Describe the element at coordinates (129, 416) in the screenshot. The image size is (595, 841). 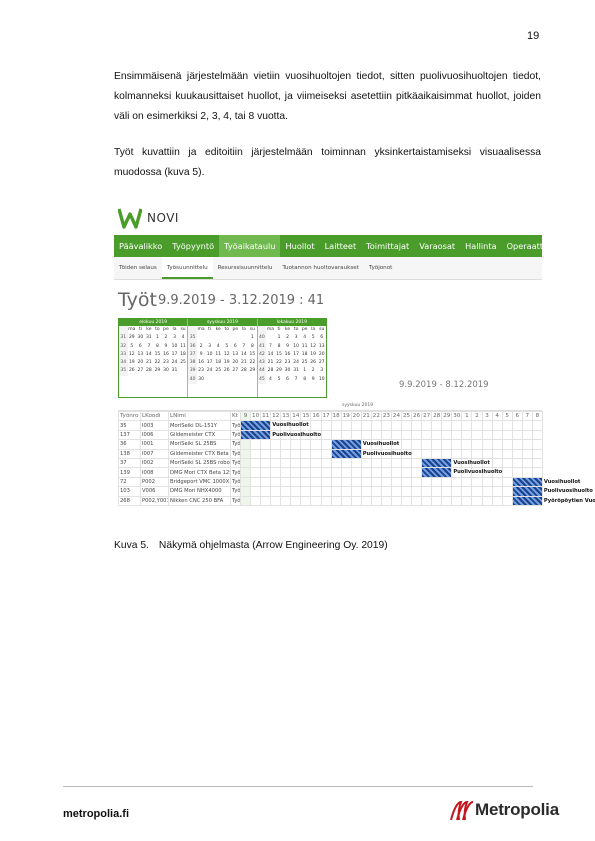
I see `column-header: Työnro` at that location.